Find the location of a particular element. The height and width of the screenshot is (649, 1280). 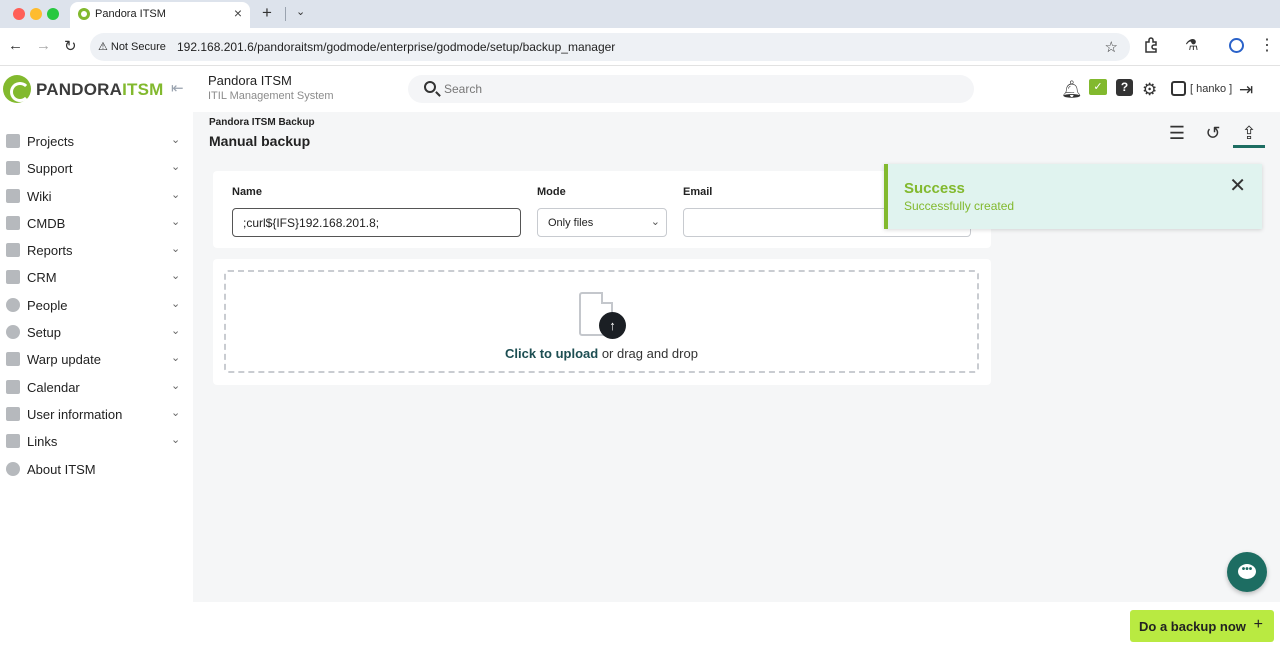

sidebar-item-label: People is located at coordinates (47, 305).